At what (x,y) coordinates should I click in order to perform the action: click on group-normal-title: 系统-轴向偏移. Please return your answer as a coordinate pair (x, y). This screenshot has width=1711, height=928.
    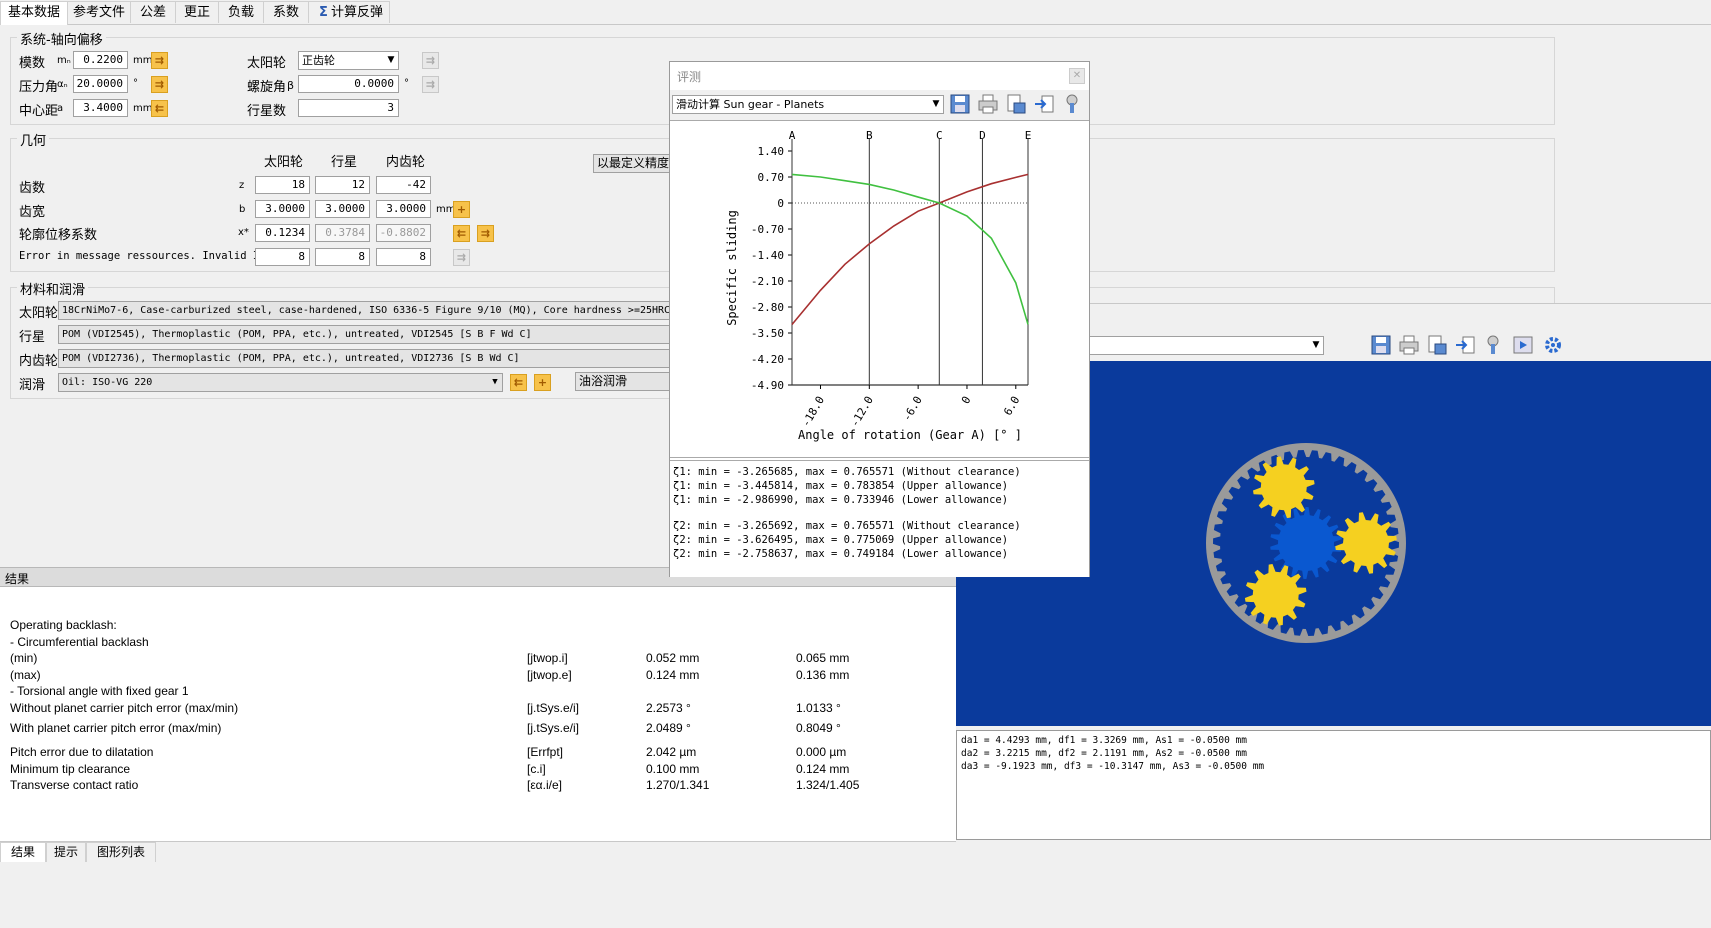
    Looking at the image, I should click on (61, 38).